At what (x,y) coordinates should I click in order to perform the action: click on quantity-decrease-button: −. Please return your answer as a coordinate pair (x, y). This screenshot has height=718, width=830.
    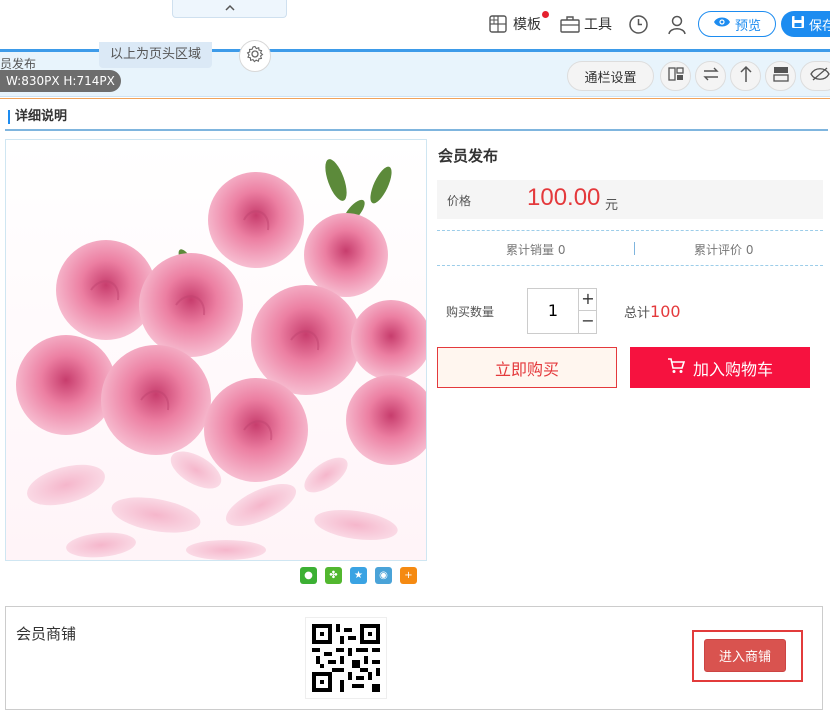
    Looking at the image, I should click on (587, 322).